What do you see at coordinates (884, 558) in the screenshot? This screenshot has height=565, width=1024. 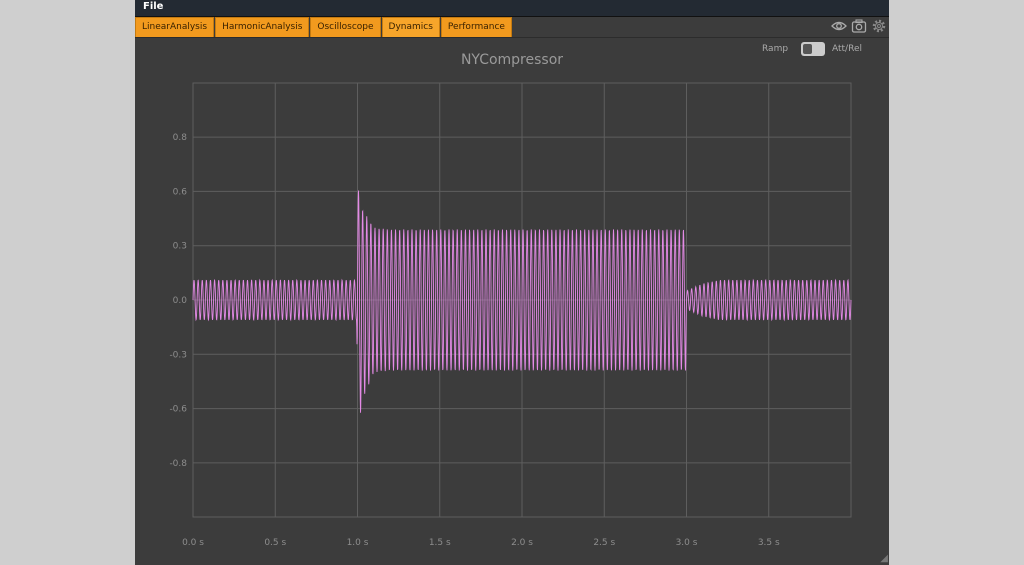 I see `resize-grip-icon: ◢` at bounding box center [884, 558].